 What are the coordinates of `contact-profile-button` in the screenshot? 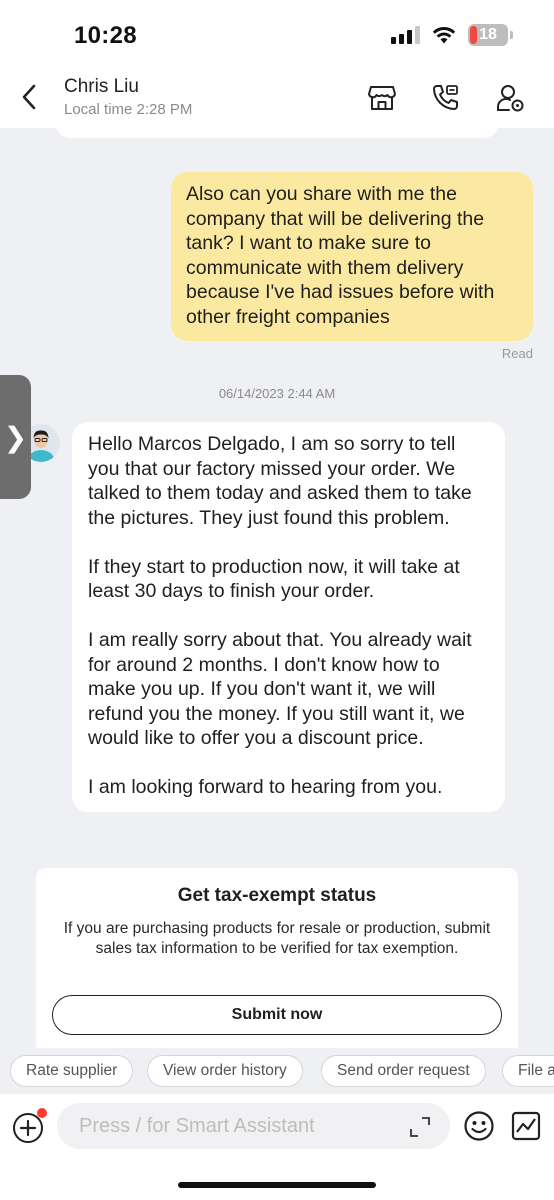 It's located at (510, 98).